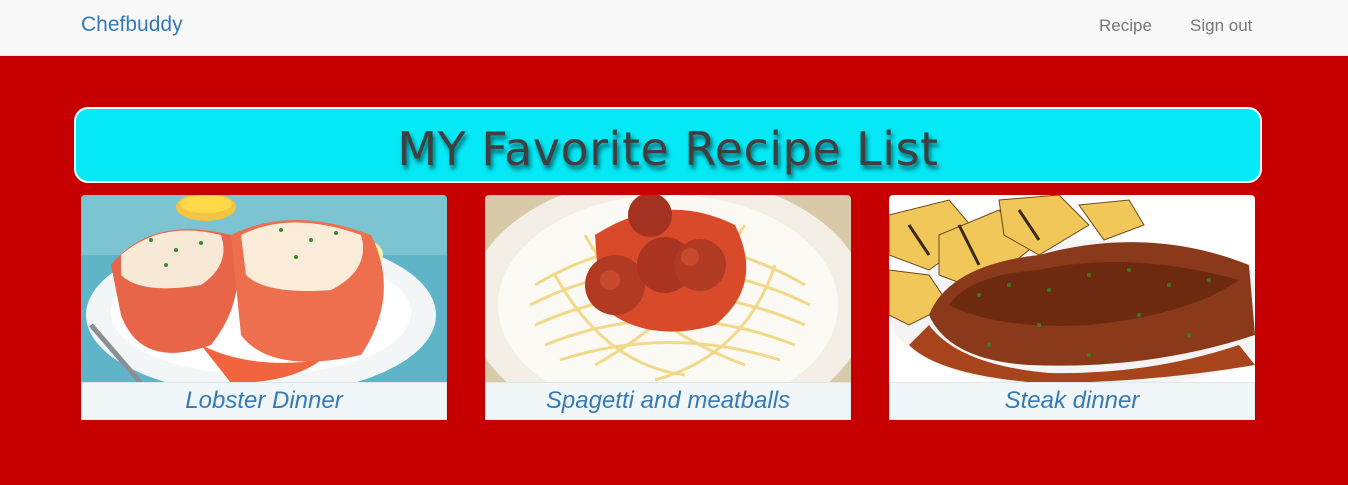 Image resolution: width=1348 pixels, height=485 pixels. I want to click on recipe-caption: Lobster Dinner, so click(264, 401).